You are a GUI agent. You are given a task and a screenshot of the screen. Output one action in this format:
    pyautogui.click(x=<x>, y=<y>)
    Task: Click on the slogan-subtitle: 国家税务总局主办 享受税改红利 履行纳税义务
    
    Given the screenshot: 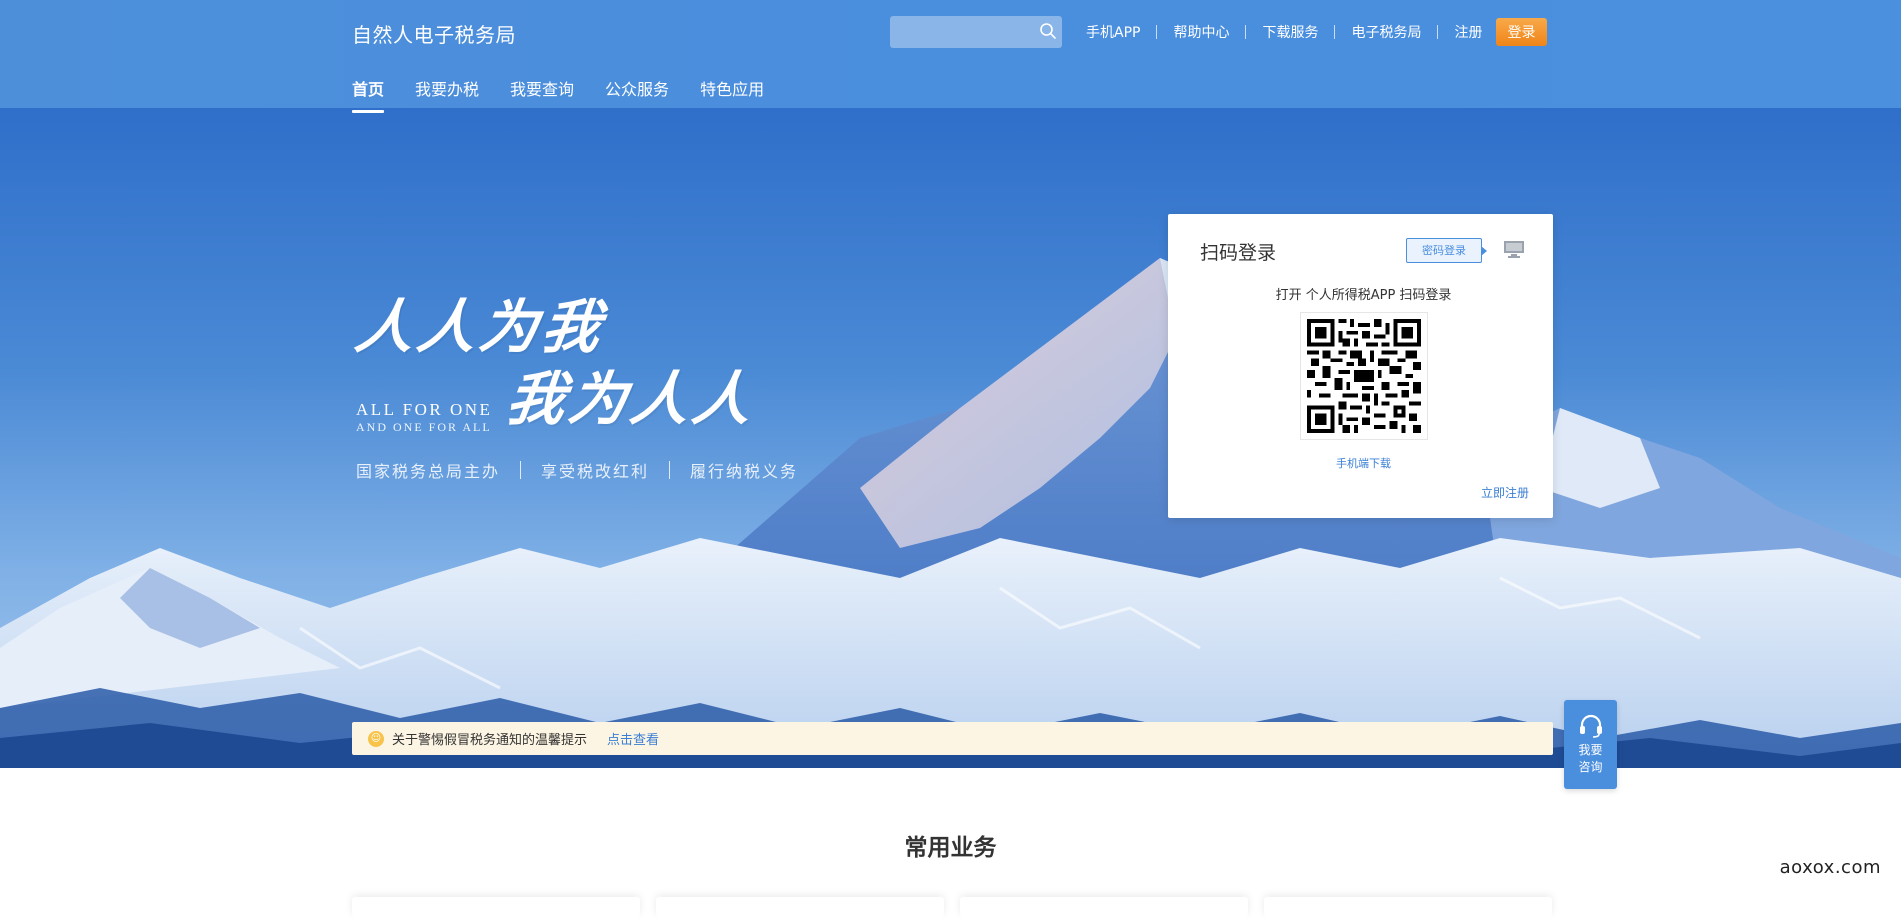 What is the action you would take?
    pyautogui.click(x=577, y=470)
    